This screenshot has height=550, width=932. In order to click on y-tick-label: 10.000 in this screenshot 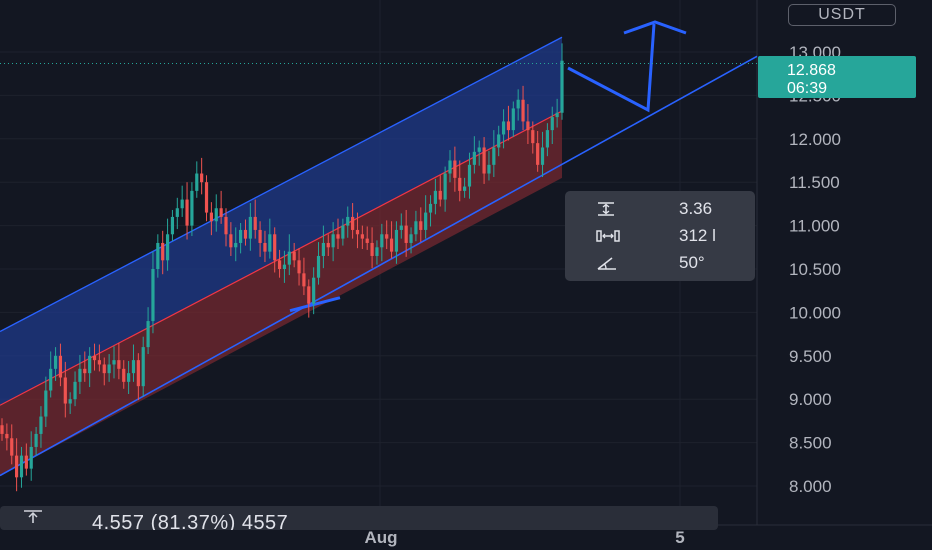, I will do `click(815, 312)`.